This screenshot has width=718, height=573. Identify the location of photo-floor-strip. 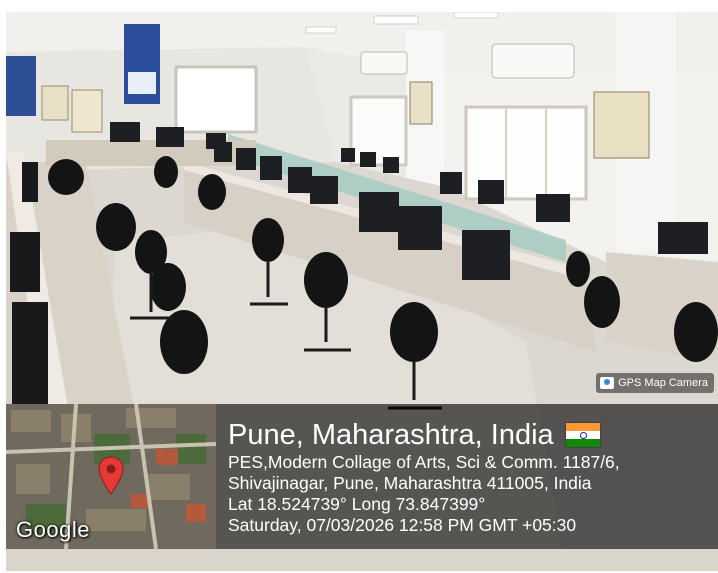
(362, 560).